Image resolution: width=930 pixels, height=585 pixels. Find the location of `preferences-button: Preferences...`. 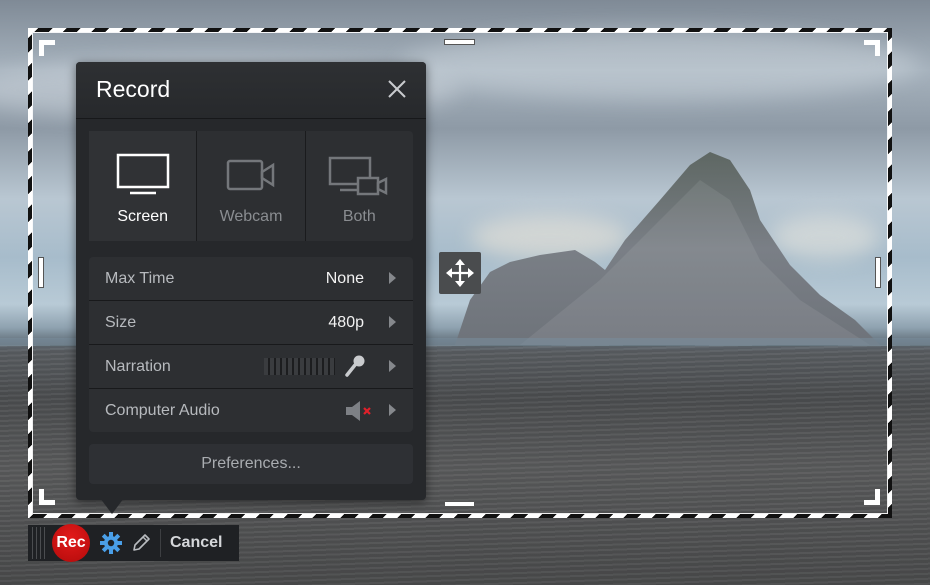

preferences-button: Preferences... is located at coordinates (251, 464).